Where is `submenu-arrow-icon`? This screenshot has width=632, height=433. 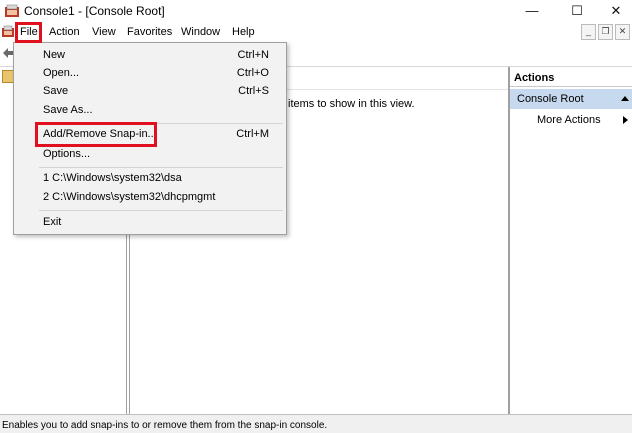
submenu-arrow-icon is located at coordinates (625, 120).